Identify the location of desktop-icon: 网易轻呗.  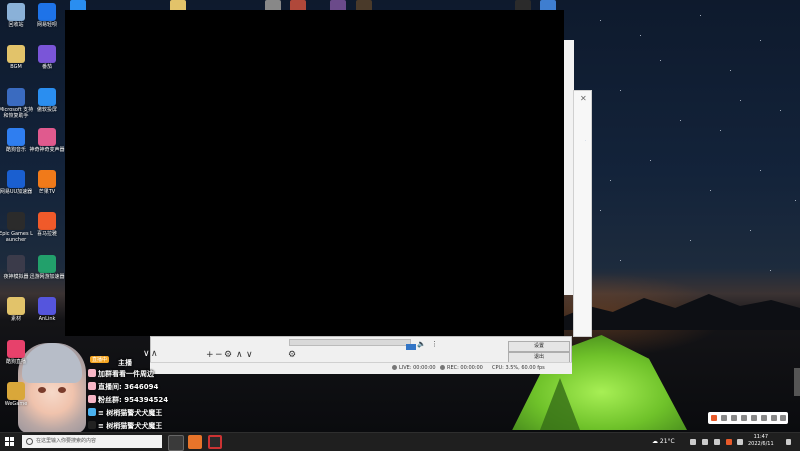
(47, 15).